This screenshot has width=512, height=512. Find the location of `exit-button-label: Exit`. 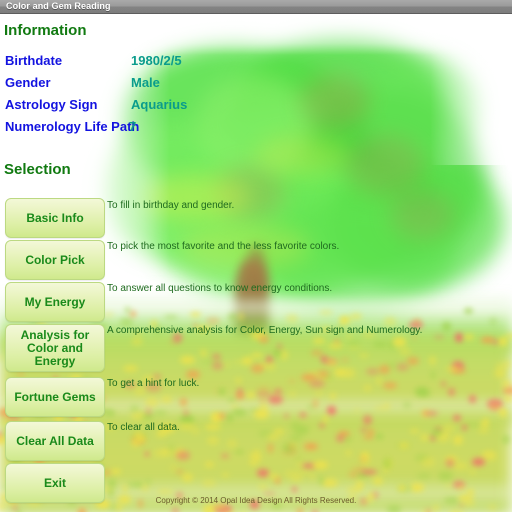

exit-button-label: Exit is located at coordinates (54, 482).